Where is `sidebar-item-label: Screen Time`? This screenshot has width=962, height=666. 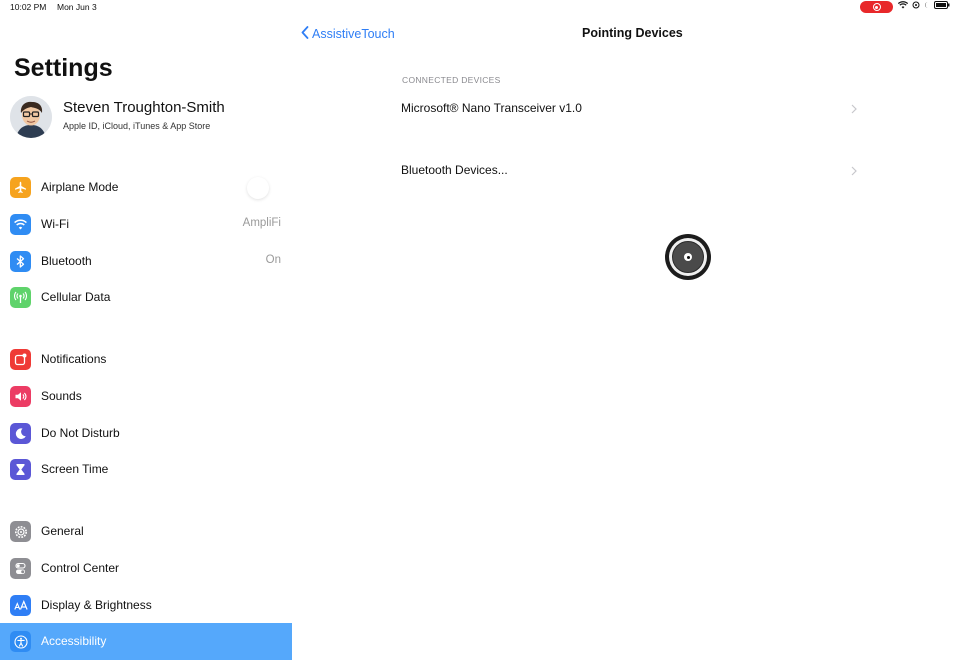 sidebar-item-label: Screen Time is located at coordinates (75, 469).